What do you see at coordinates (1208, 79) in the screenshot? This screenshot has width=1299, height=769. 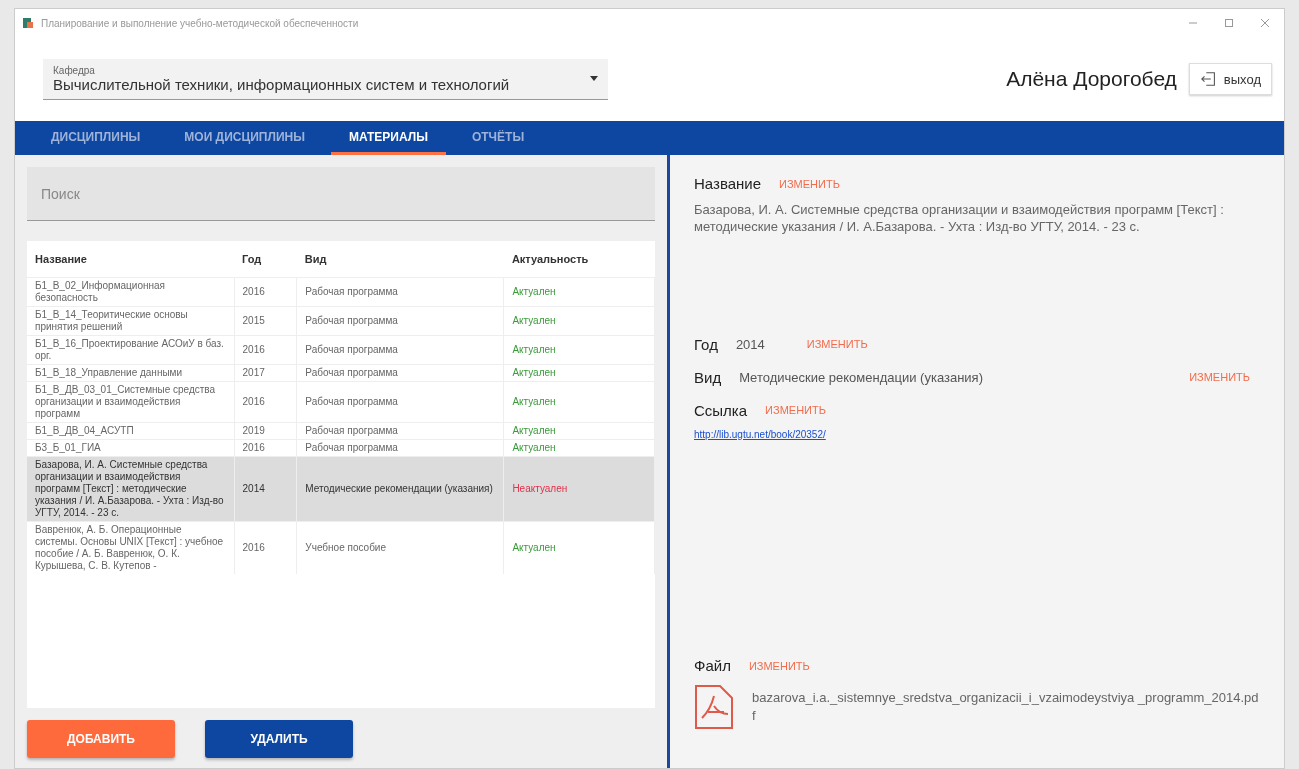 I see `logout-icon` at bounding box center [1208, 79].